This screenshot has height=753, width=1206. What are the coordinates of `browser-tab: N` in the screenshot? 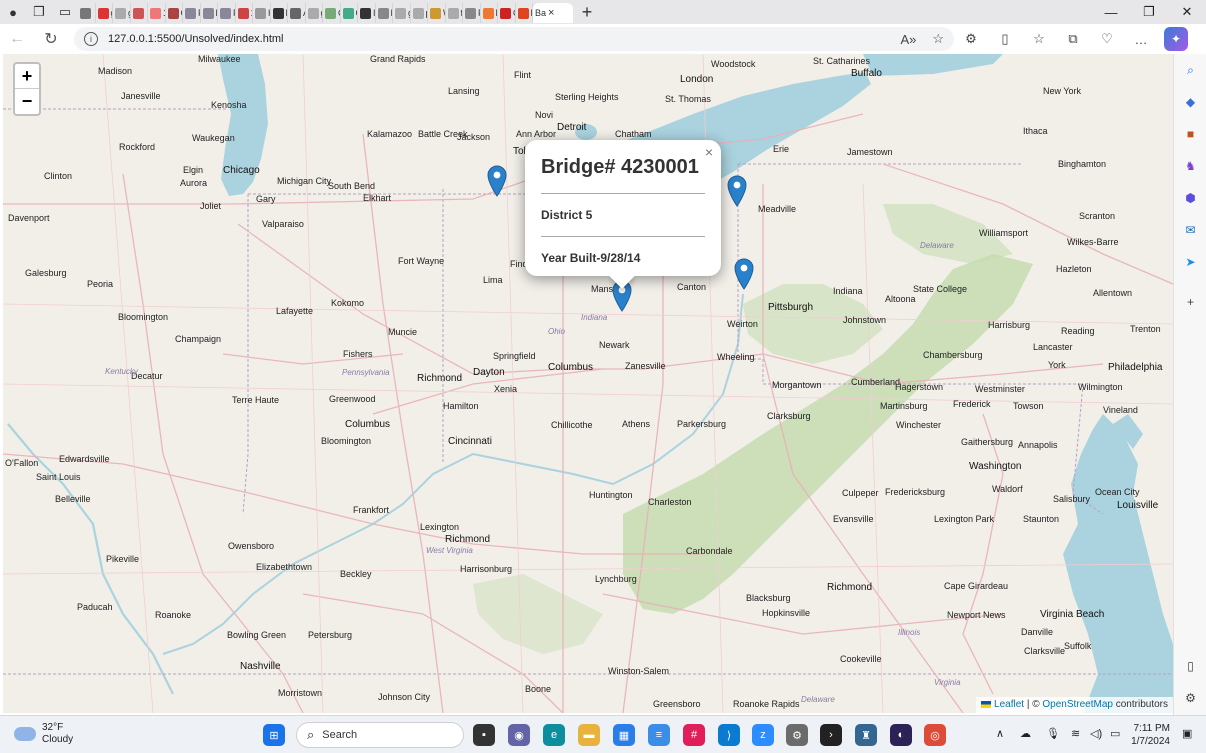 It's located at (384, 13).